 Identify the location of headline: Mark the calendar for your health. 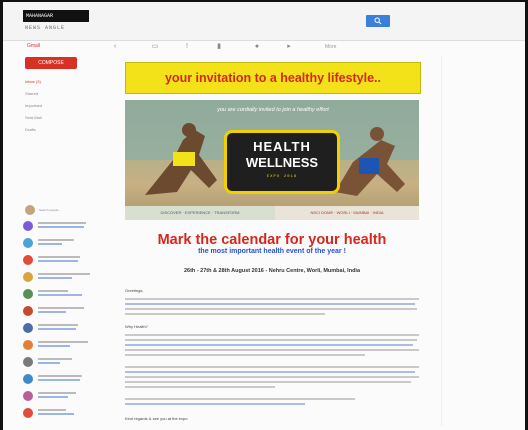
(272, 240).